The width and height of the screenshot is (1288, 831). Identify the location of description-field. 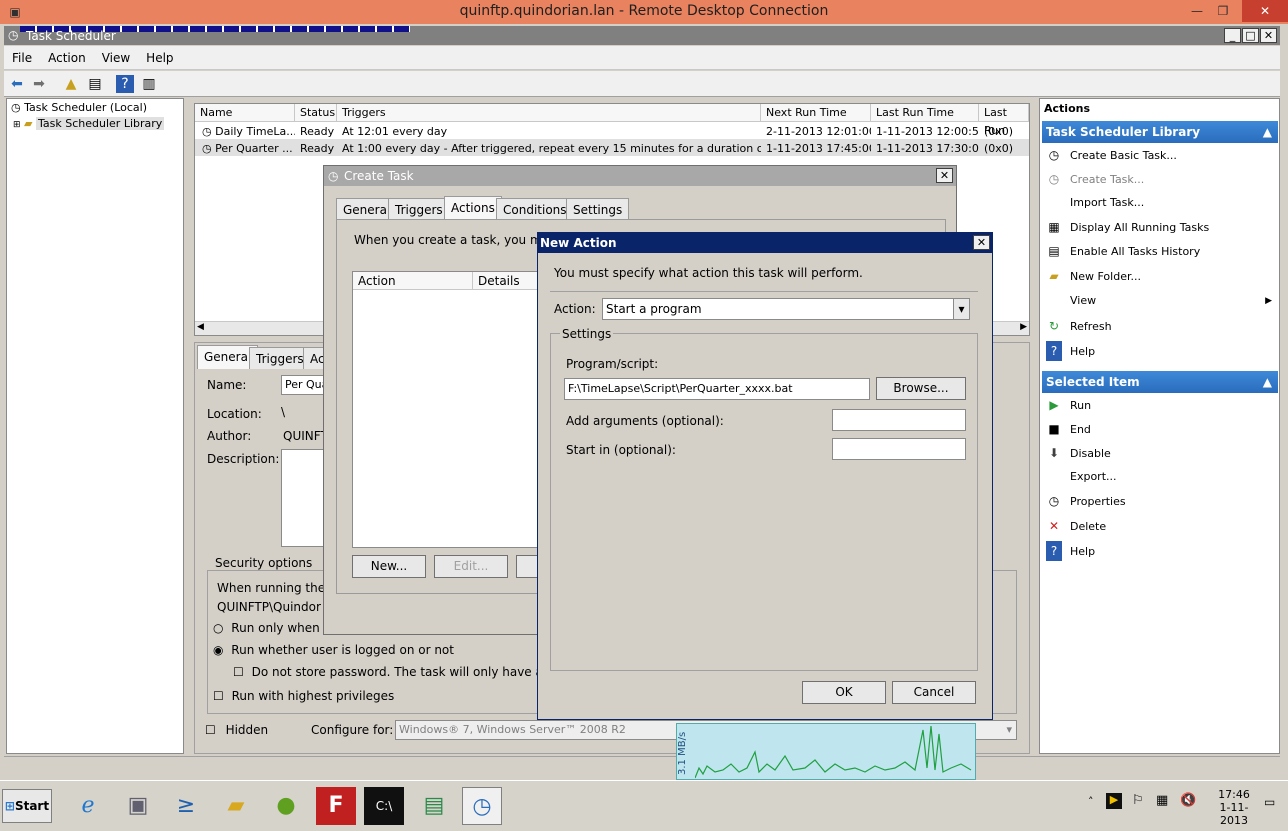
(305, 498).